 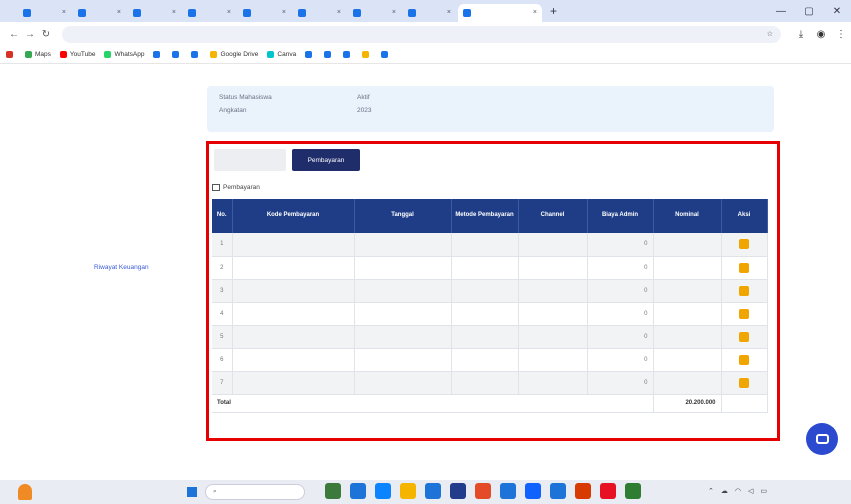 I want to click on taskbar-search: ⌕, so click(x=255, y=492).